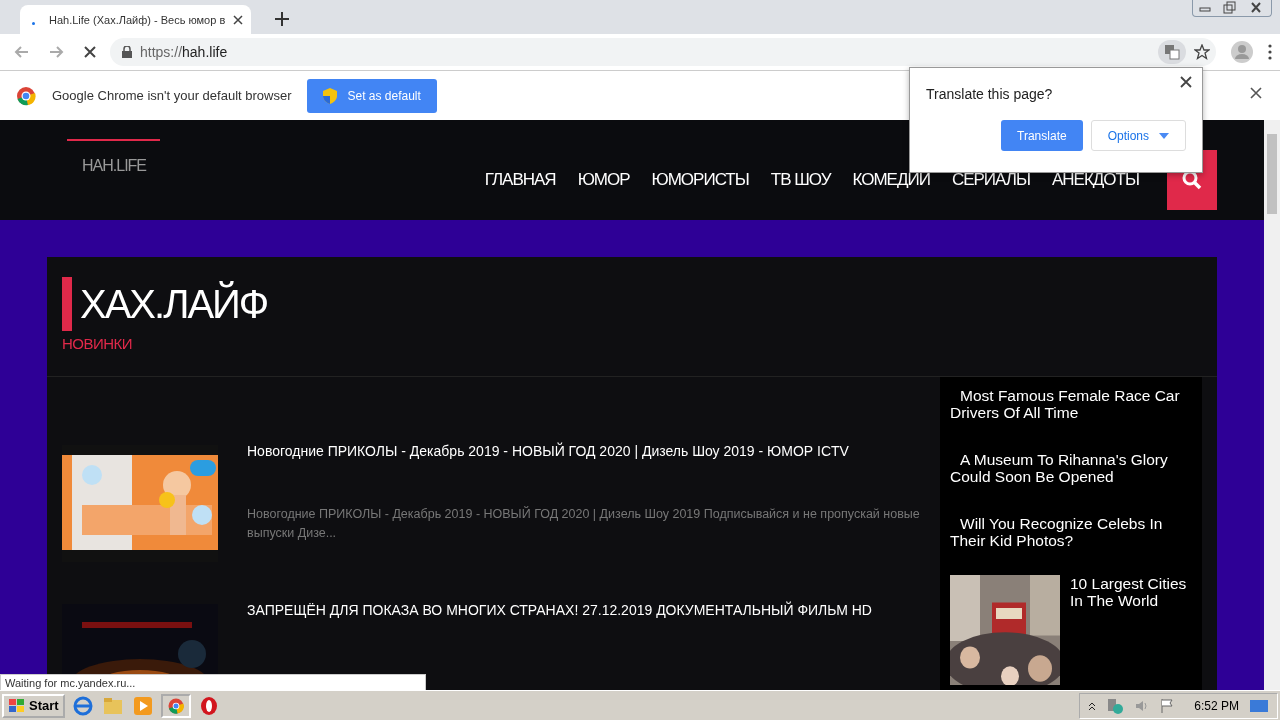 This screenshot has width=1280, height=720. I want to click on infobar-message: Google Chrome isn't your default browser, so click(172, 95).